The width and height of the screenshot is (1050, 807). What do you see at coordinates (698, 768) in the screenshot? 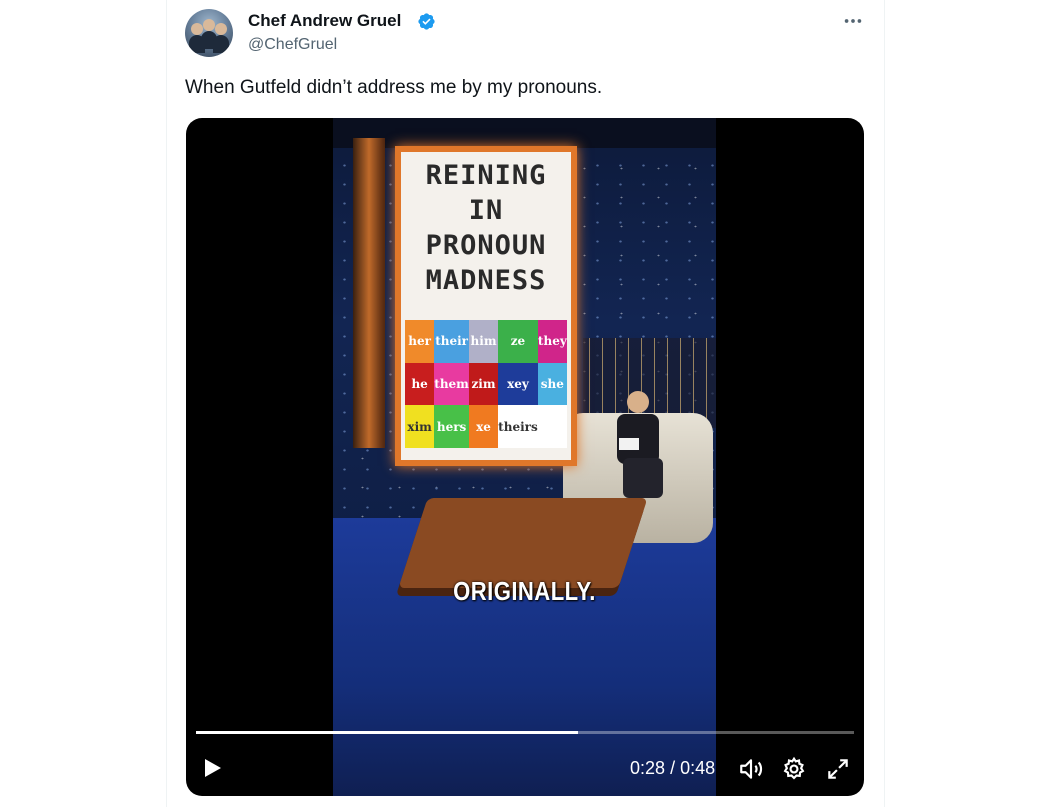
I see `duration: 0:48` at bounding box center [698, 768].